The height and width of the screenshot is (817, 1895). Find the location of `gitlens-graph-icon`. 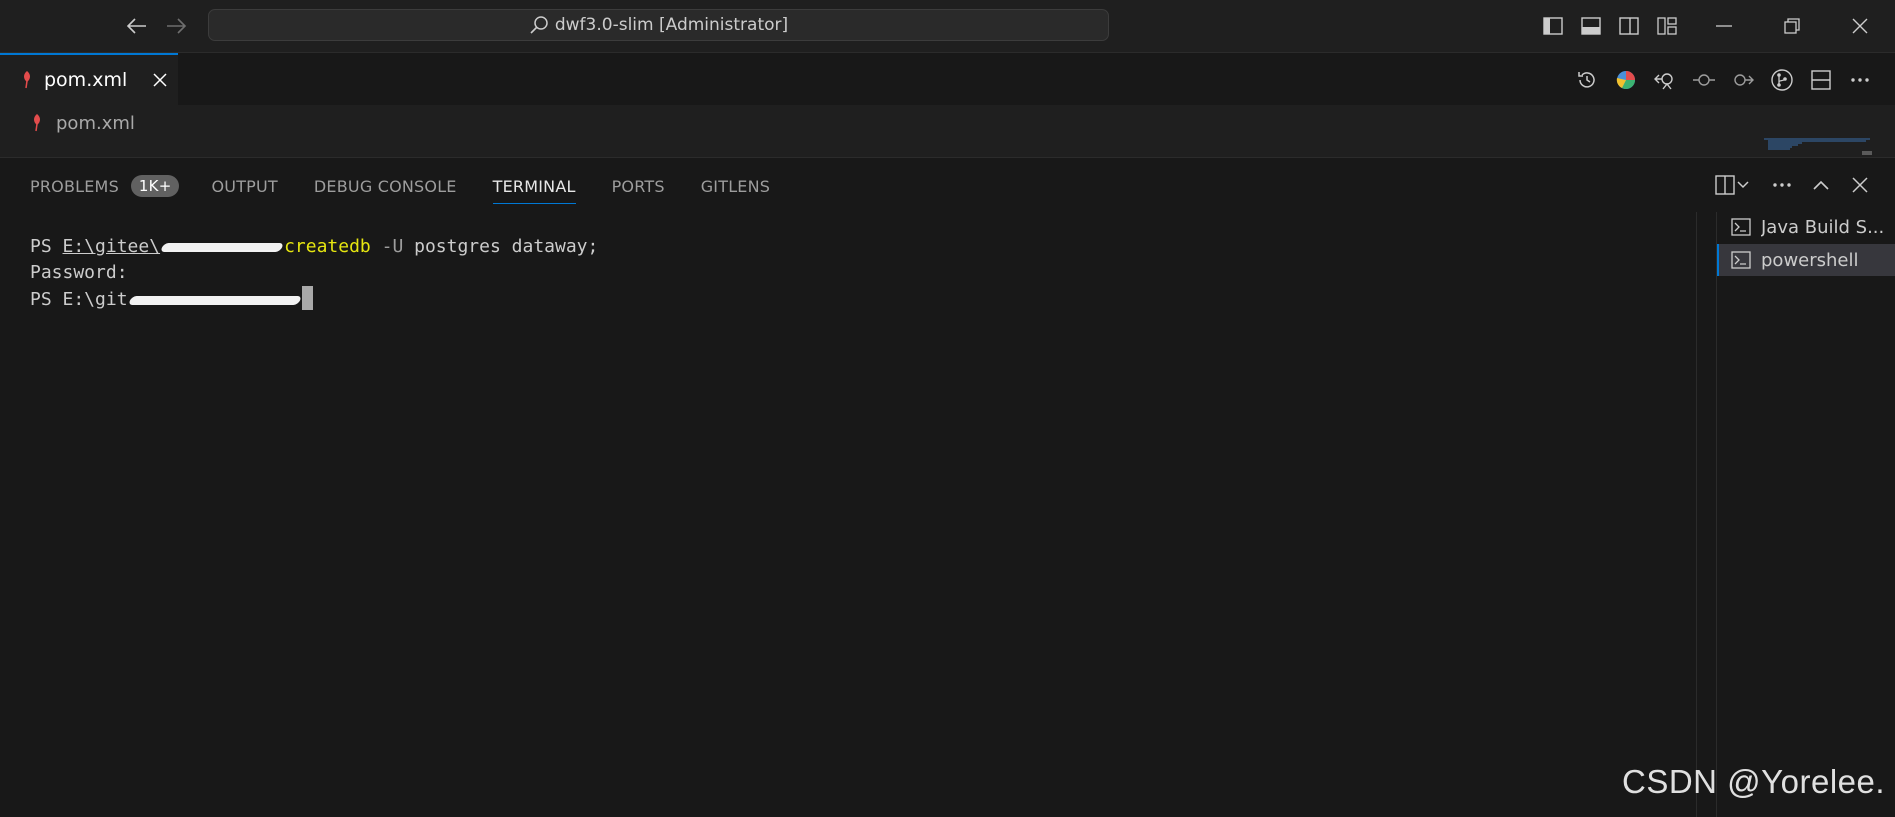

gitlens-graph-icon is located at coordinates (1626, 80).